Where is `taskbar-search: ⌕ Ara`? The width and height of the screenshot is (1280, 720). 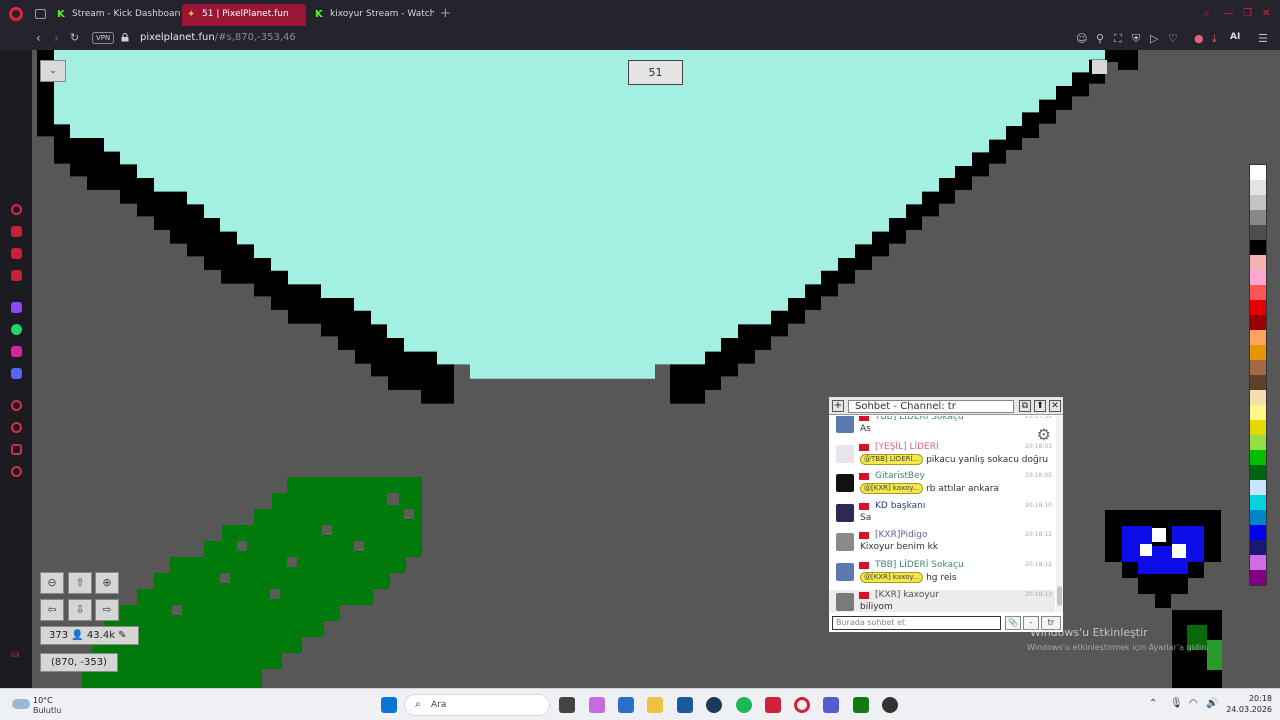
taskbar-search: ⌕ Ara is located at coordinates (477, 705).